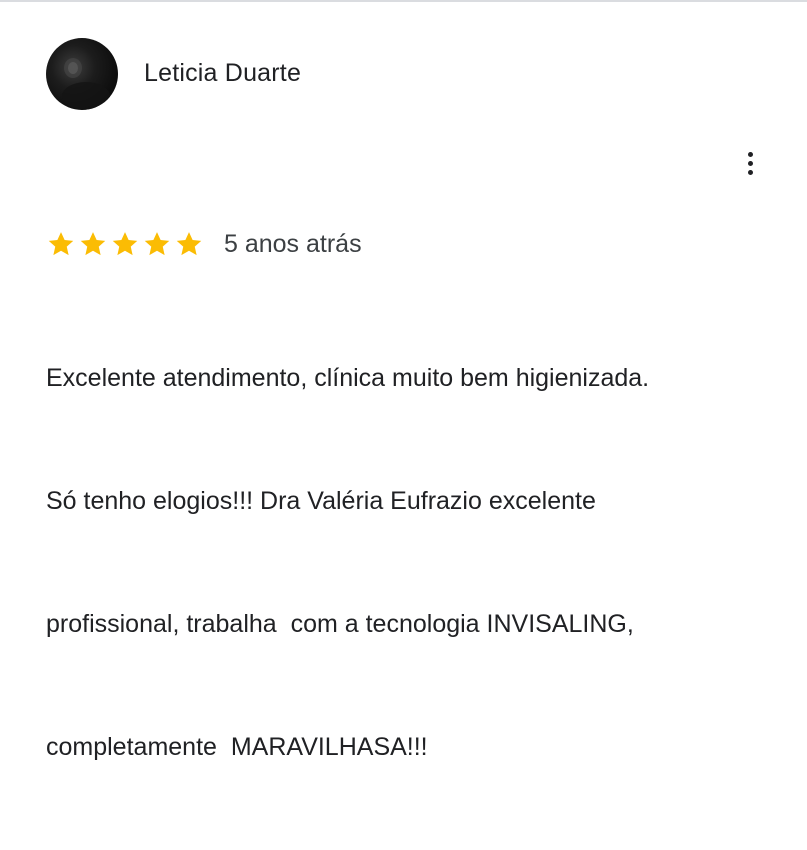 The image size is (807, 850). Describe the element at coordinates (222, 73) in the screenshot. I see `author-name: Leticia Duarte` at that location.